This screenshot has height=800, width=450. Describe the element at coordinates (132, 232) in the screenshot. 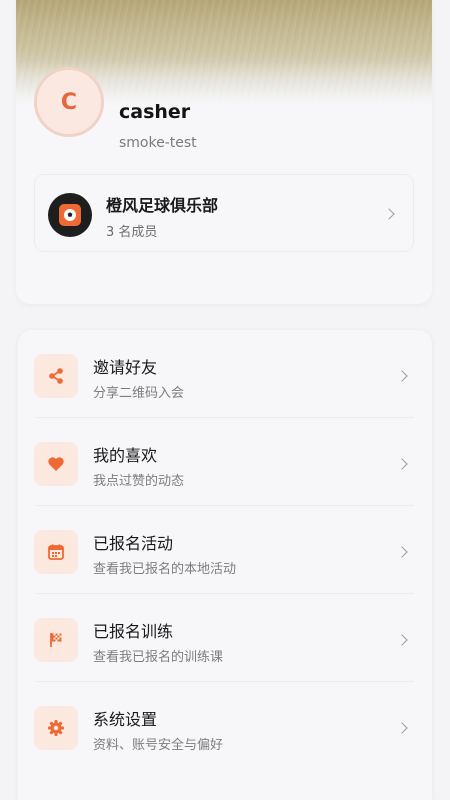

I see `club-member-count: 3 名成员` at that location.